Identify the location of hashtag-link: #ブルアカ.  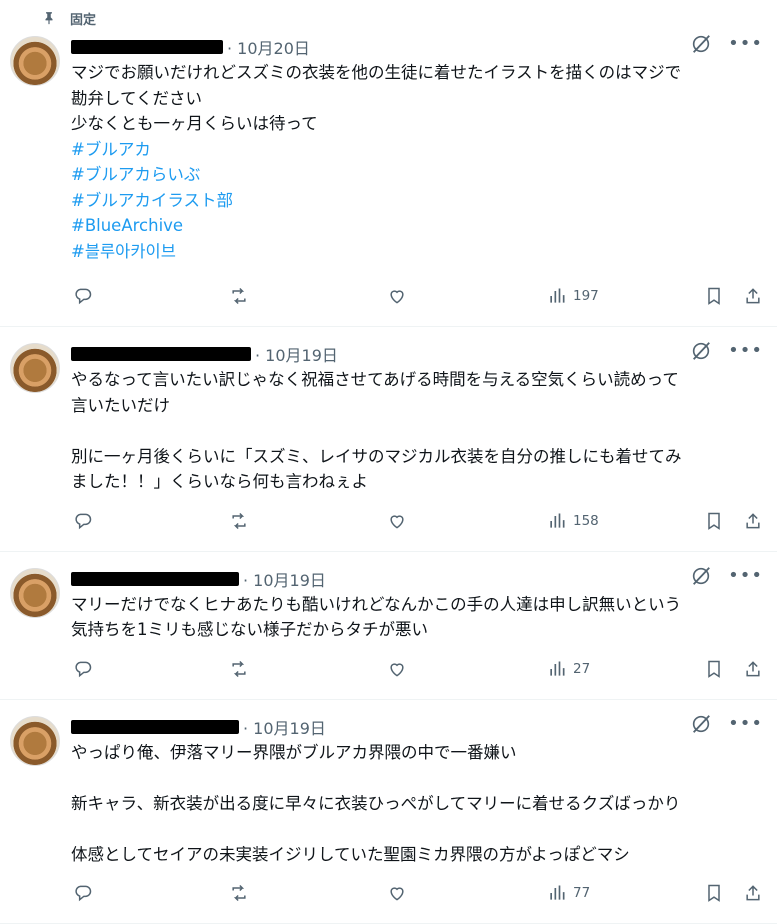
(417, 150).